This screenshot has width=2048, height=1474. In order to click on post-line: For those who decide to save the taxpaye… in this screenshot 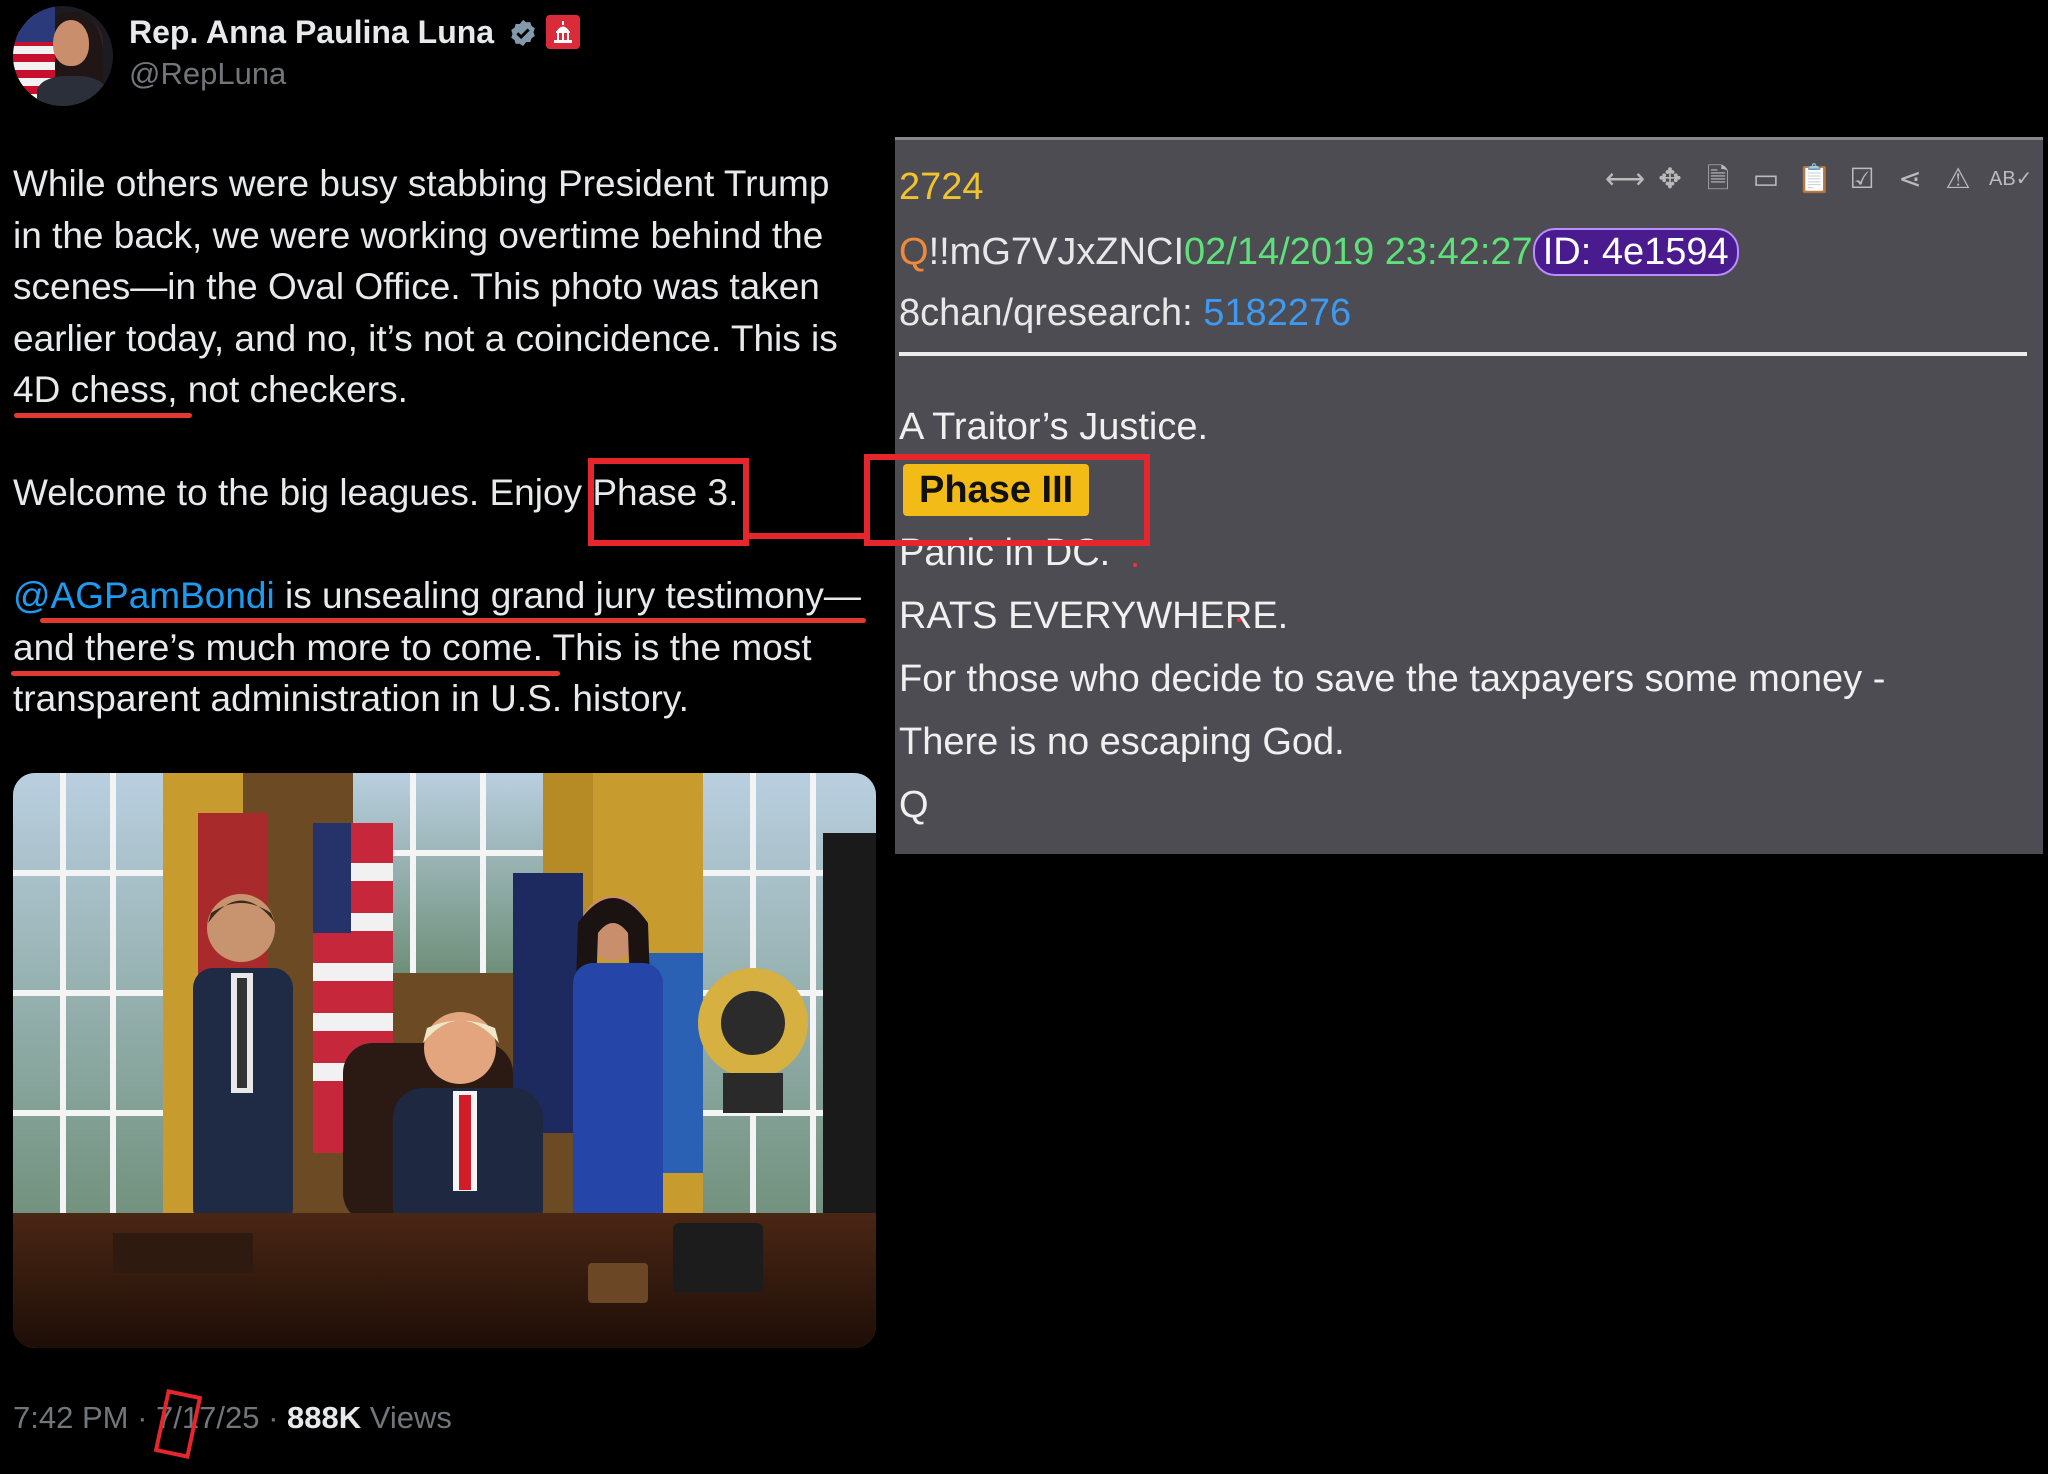, I will do `click(1392, 679)`.